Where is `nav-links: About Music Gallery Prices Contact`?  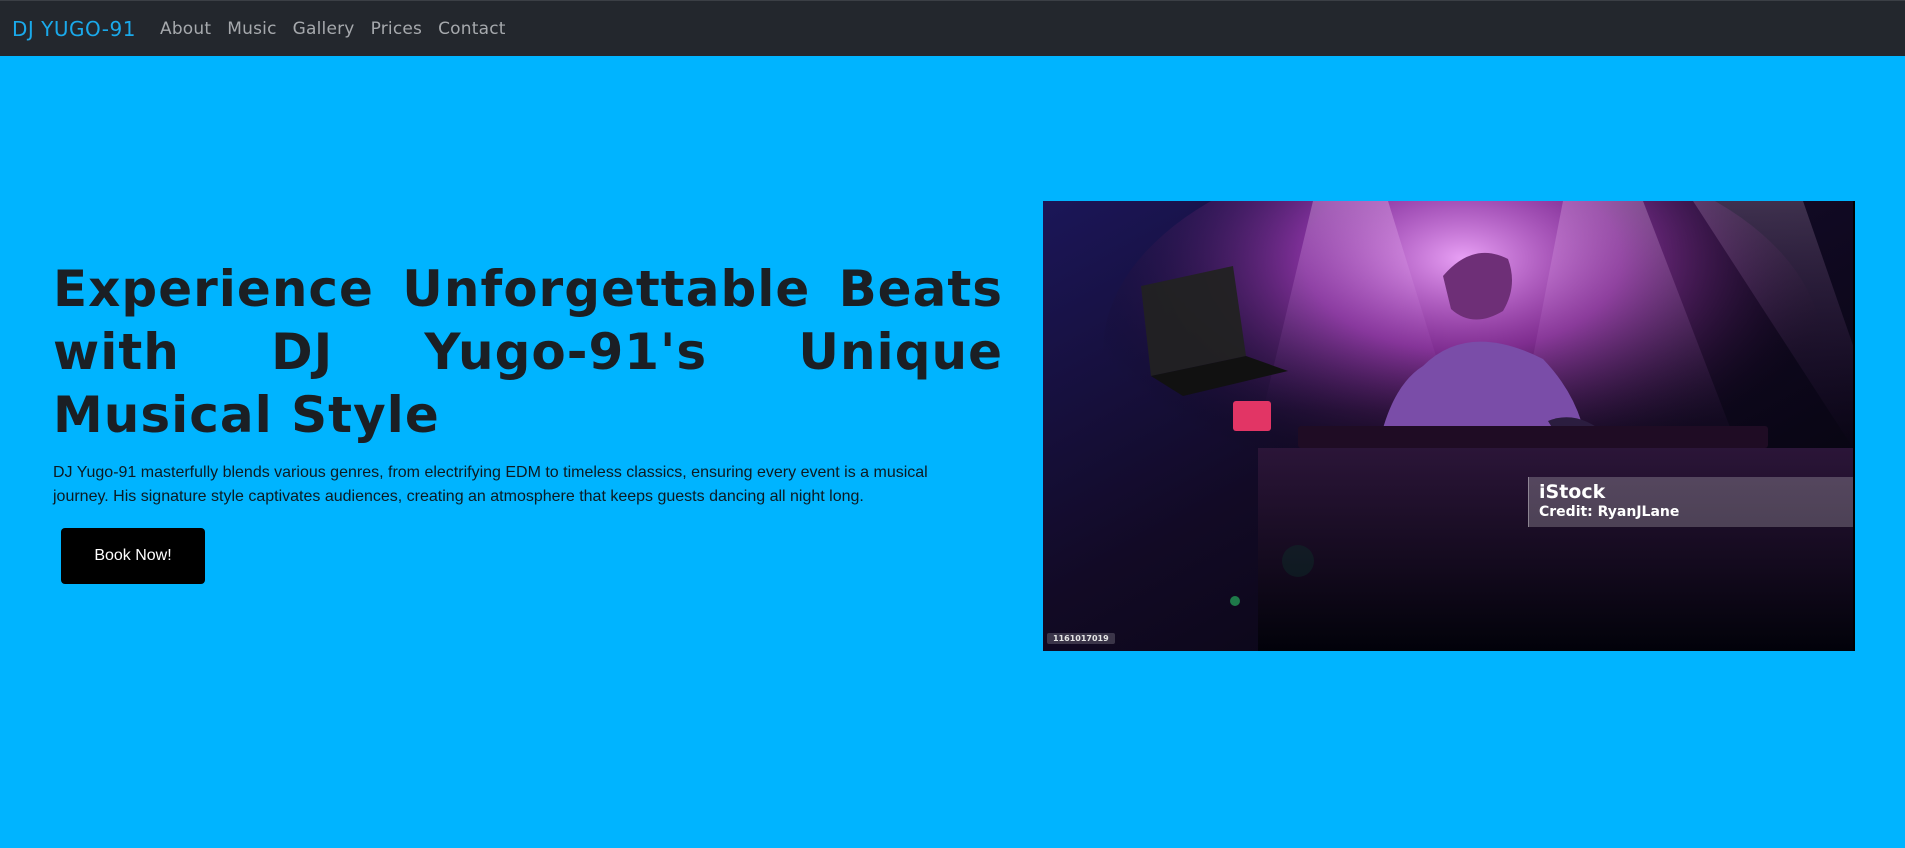 nav-links: About Music Gallery Prices Contact is located at coordinates (333, 29).